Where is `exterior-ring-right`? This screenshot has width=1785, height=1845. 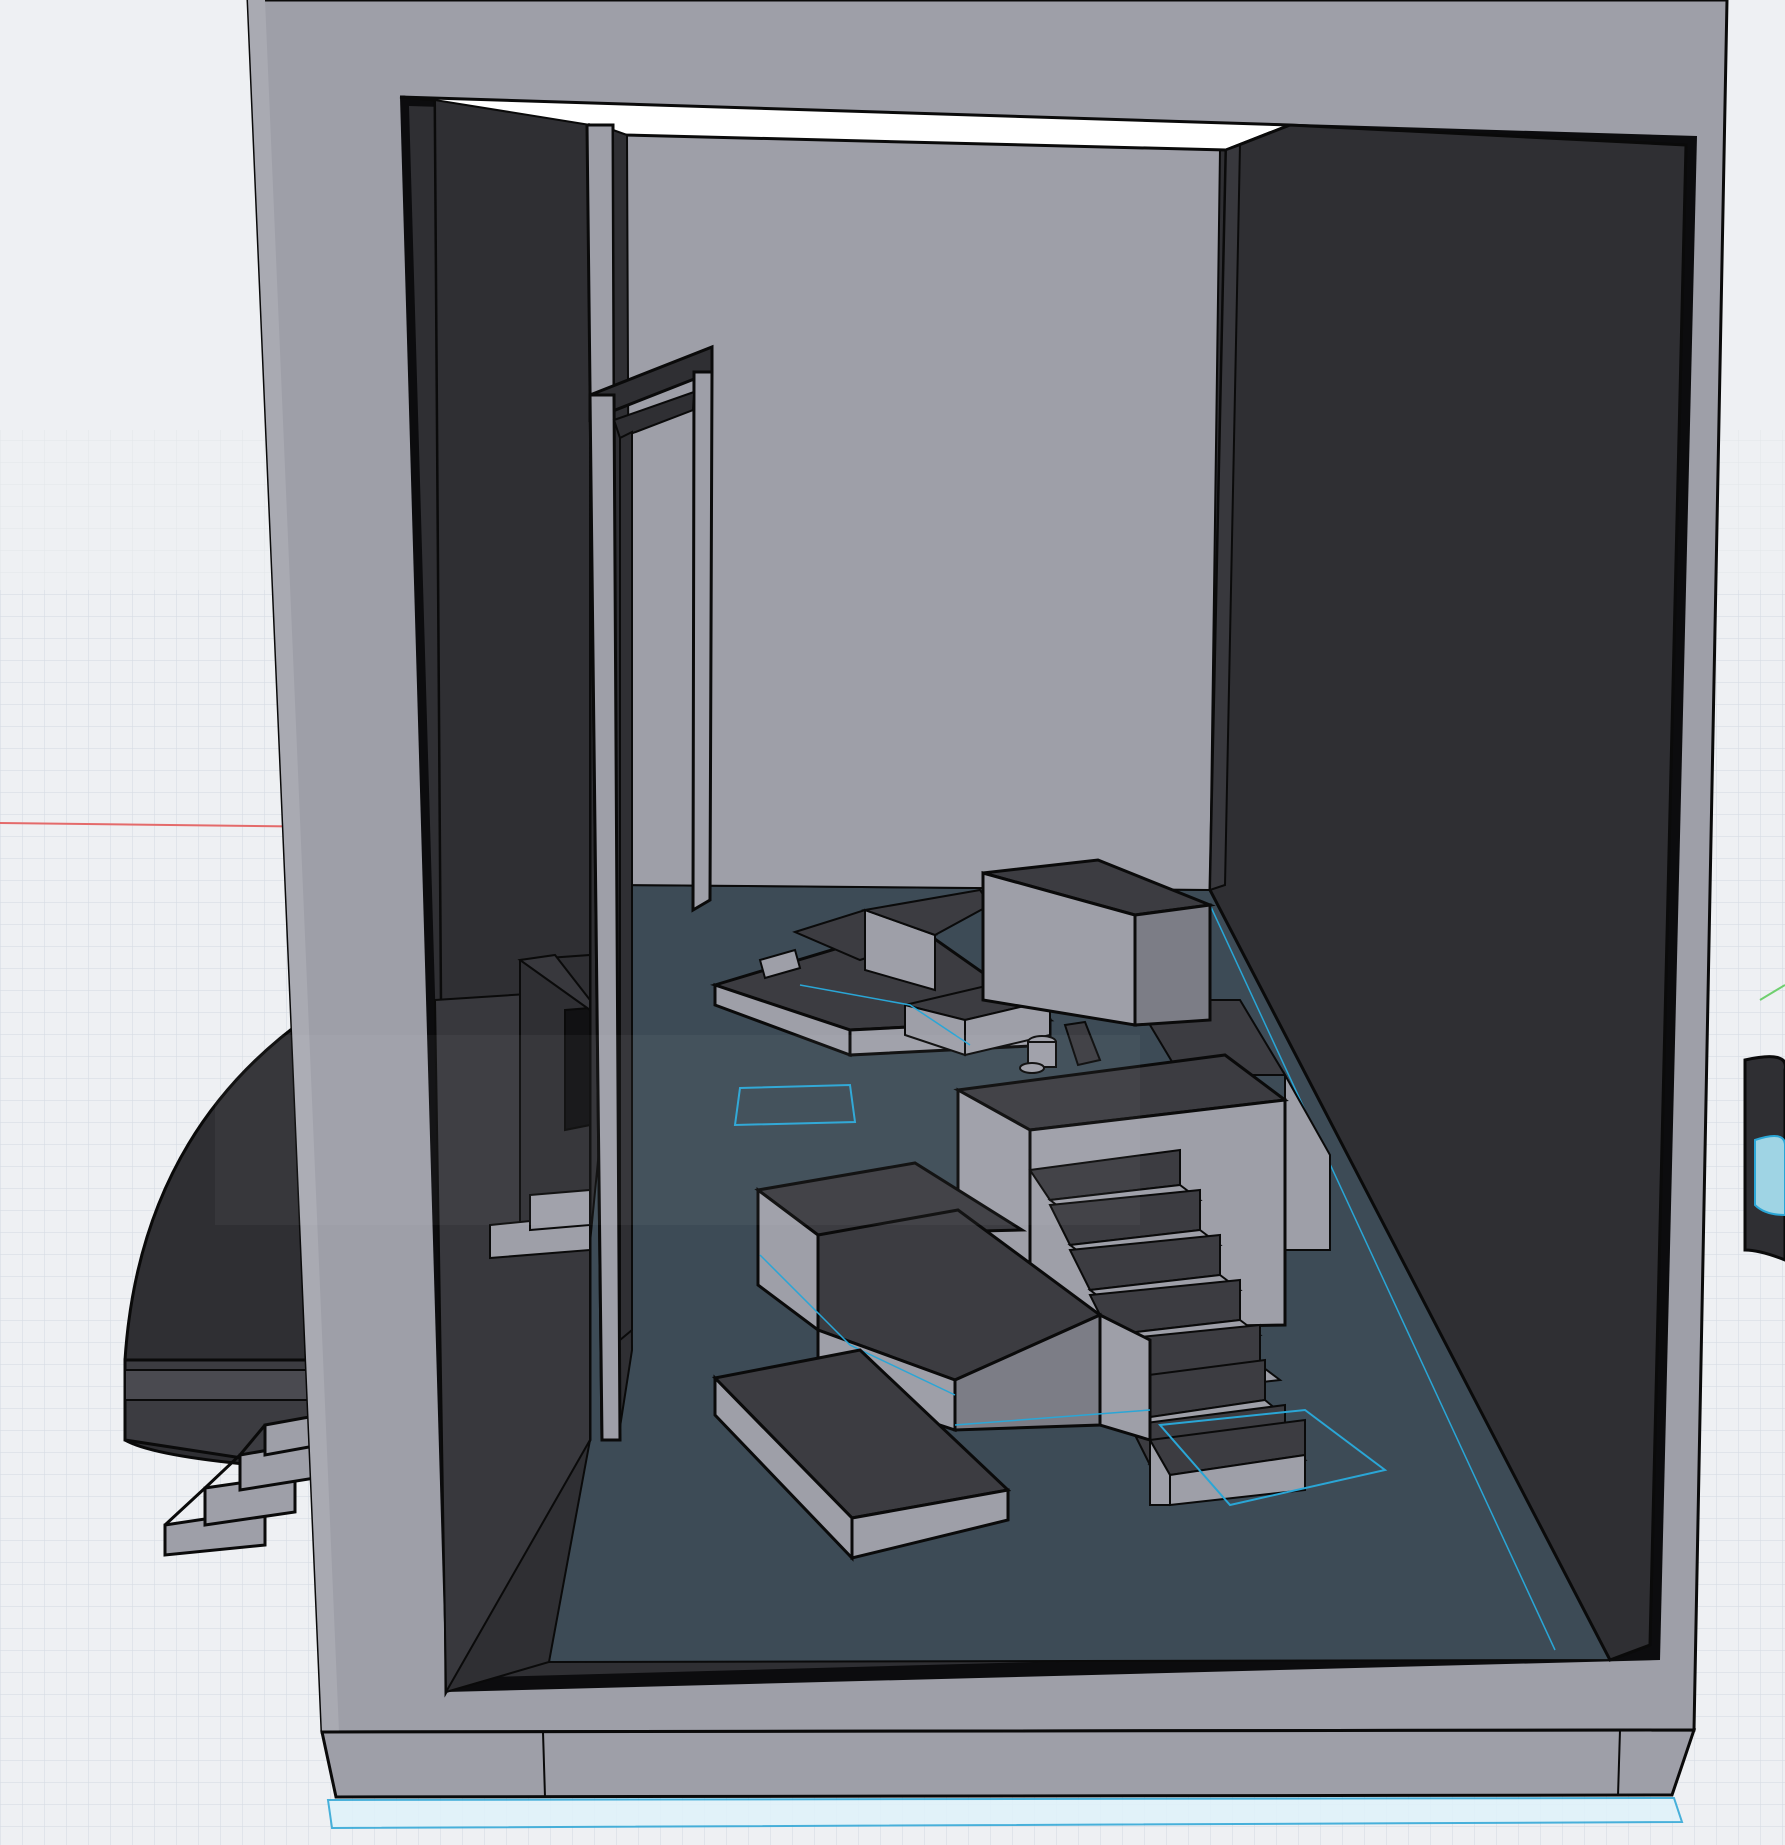 exterior-ring-right is located at coordinates (1764, 1158).